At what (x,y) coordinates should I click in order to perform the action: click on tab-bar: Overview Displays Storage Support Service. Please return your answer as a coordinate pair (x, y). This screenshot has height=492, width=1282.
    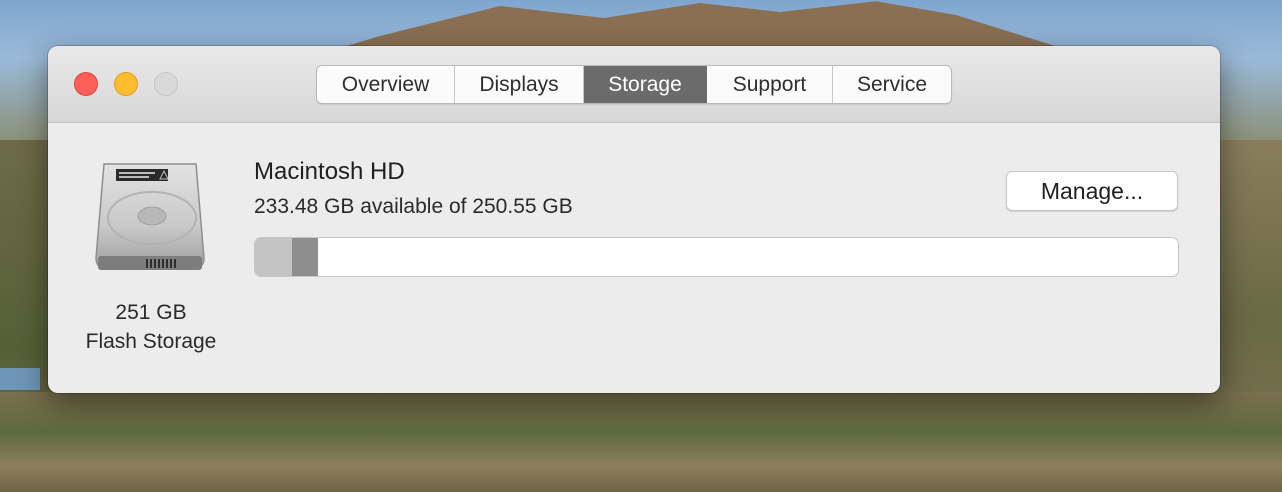
    Looking at the image, I should click on (634, 84).